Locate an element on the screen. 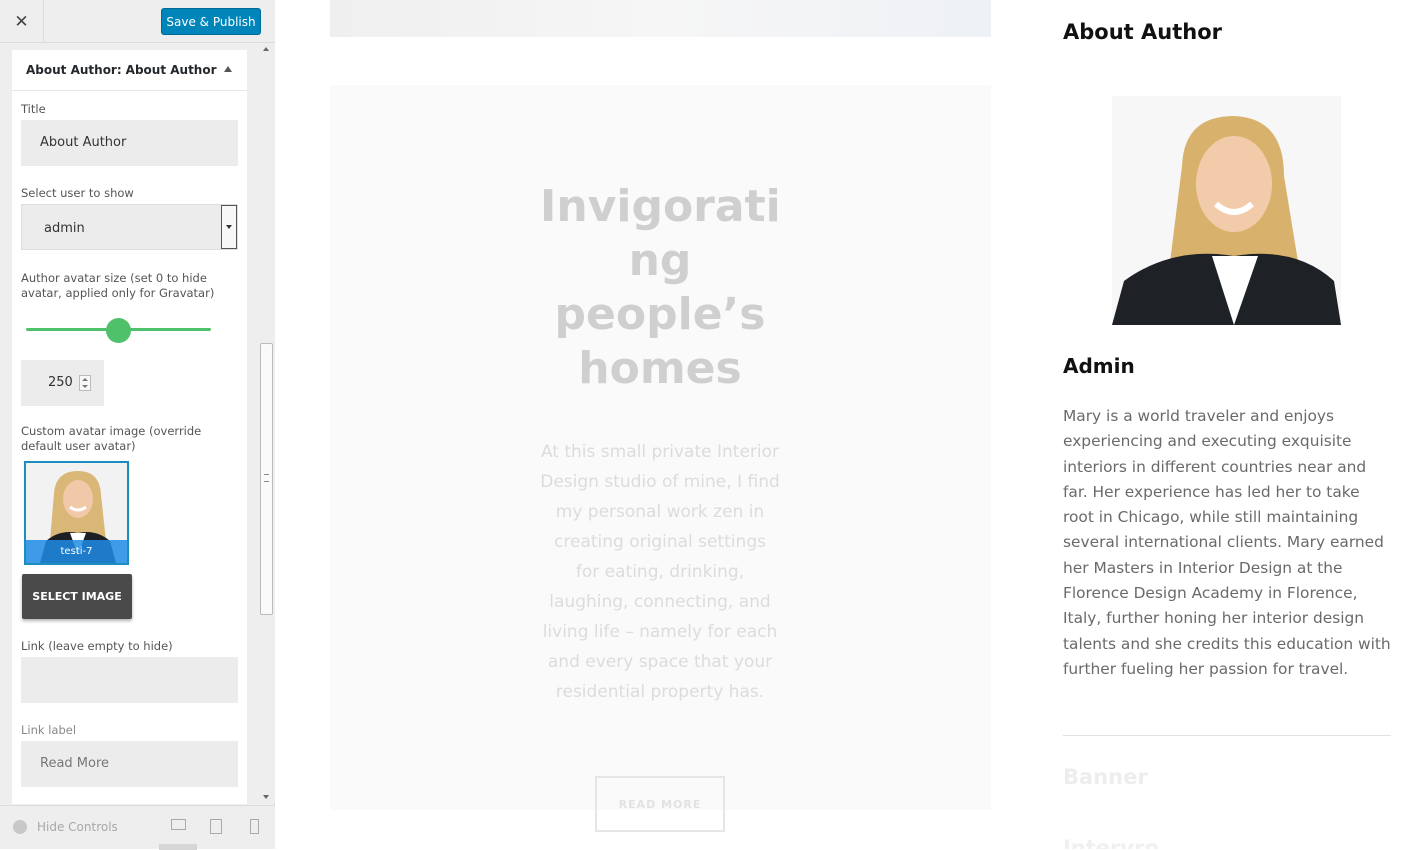 The width and height of the screenshot is (1419, 850). save-publish-button: Save & Publish is located at coordinates (211, 21).